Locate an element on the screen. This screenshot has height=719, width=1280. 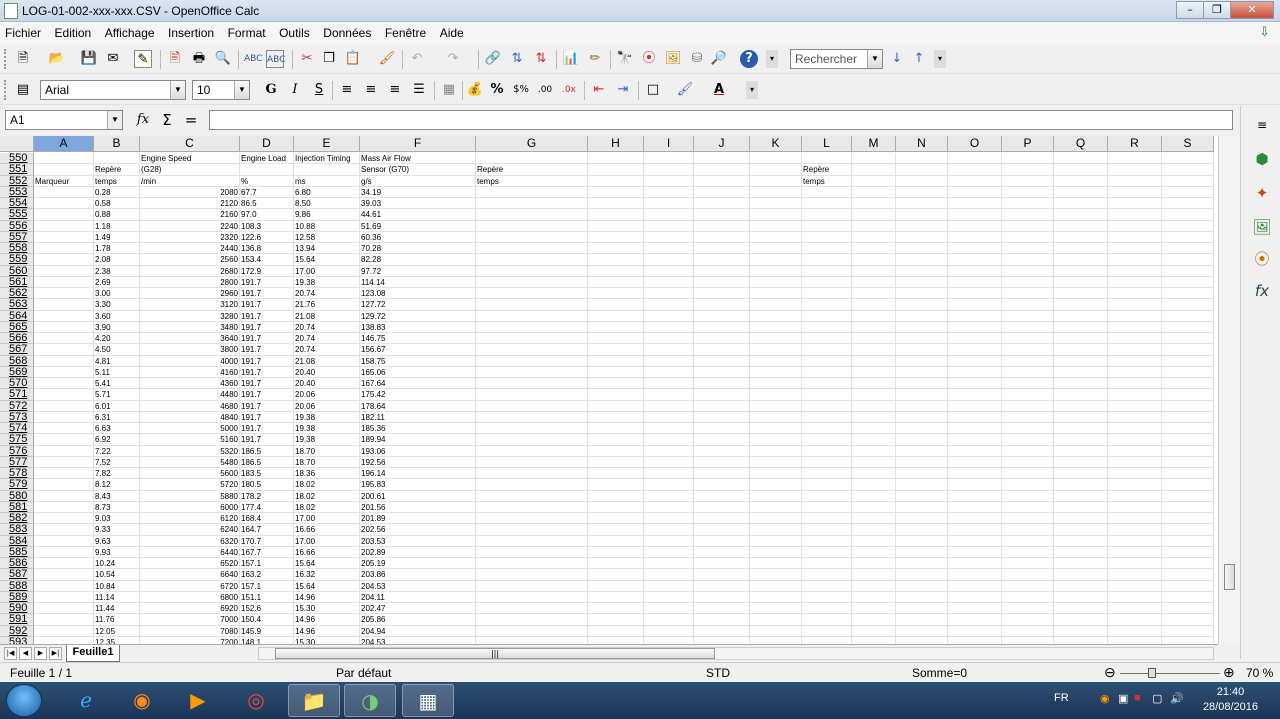
data-cell: 15.64 is located at coordinates (327, 260).